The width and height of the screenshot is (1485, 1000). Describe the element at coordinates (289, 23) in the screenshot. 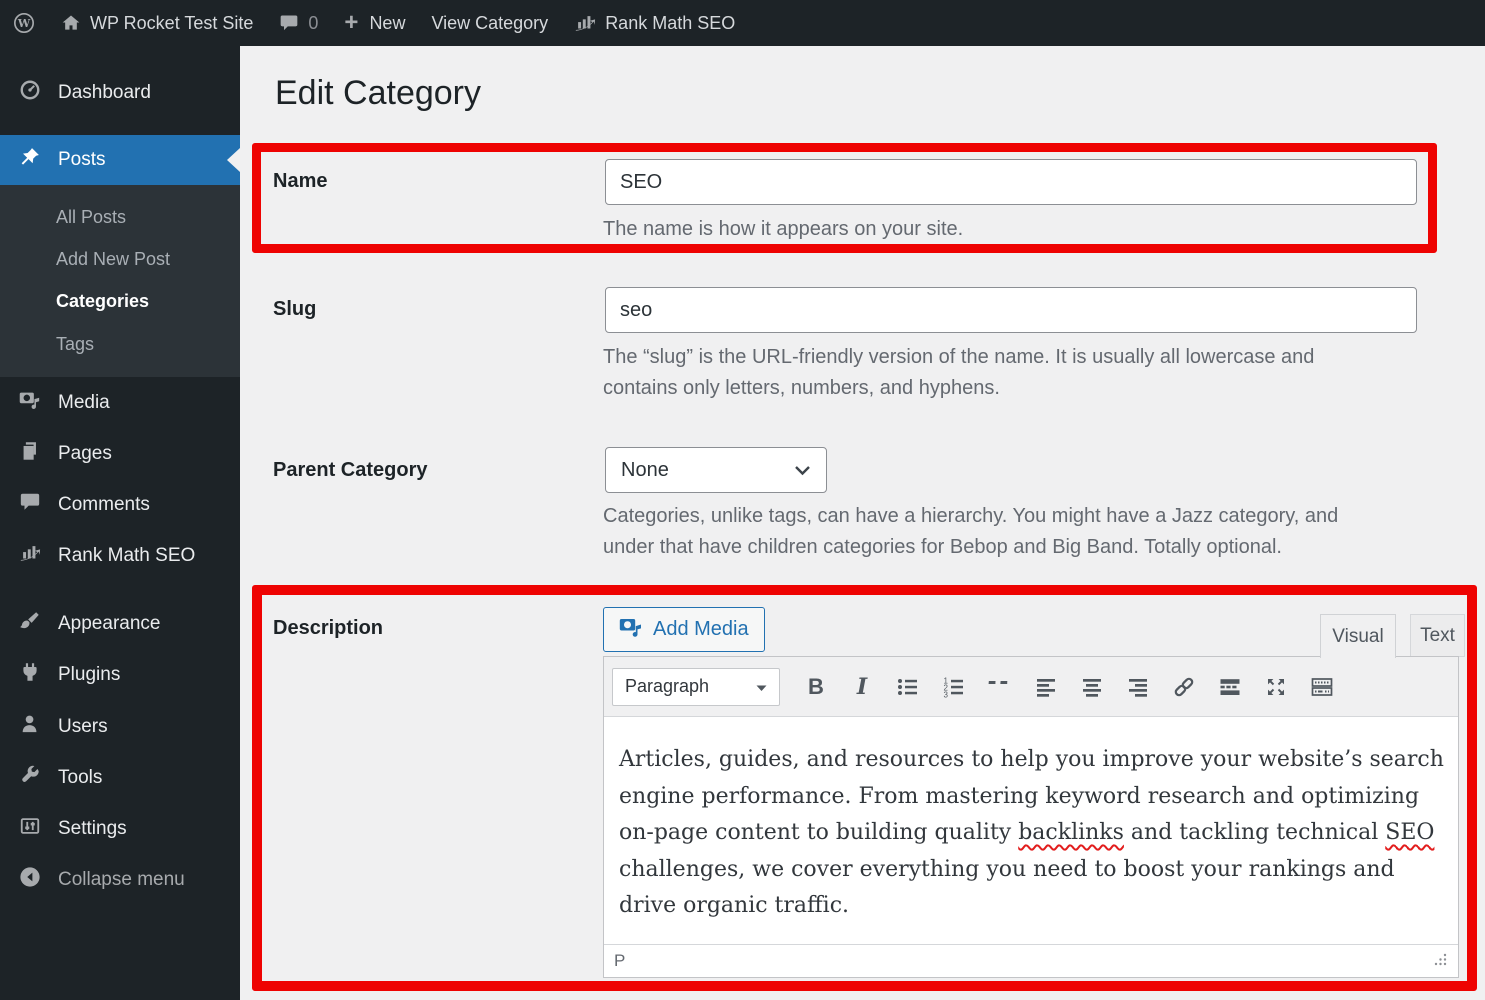

I see `comments-bubble-icon` at that location.